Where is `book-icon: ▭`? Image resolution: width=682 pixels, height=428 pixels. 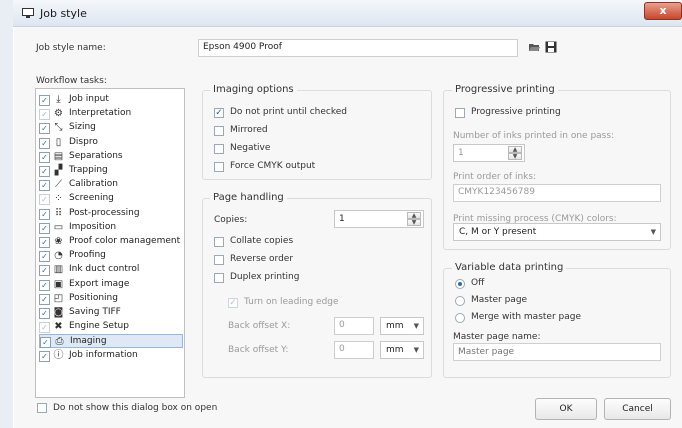
book-icon: ▭ is located at coordinates (58, 227).